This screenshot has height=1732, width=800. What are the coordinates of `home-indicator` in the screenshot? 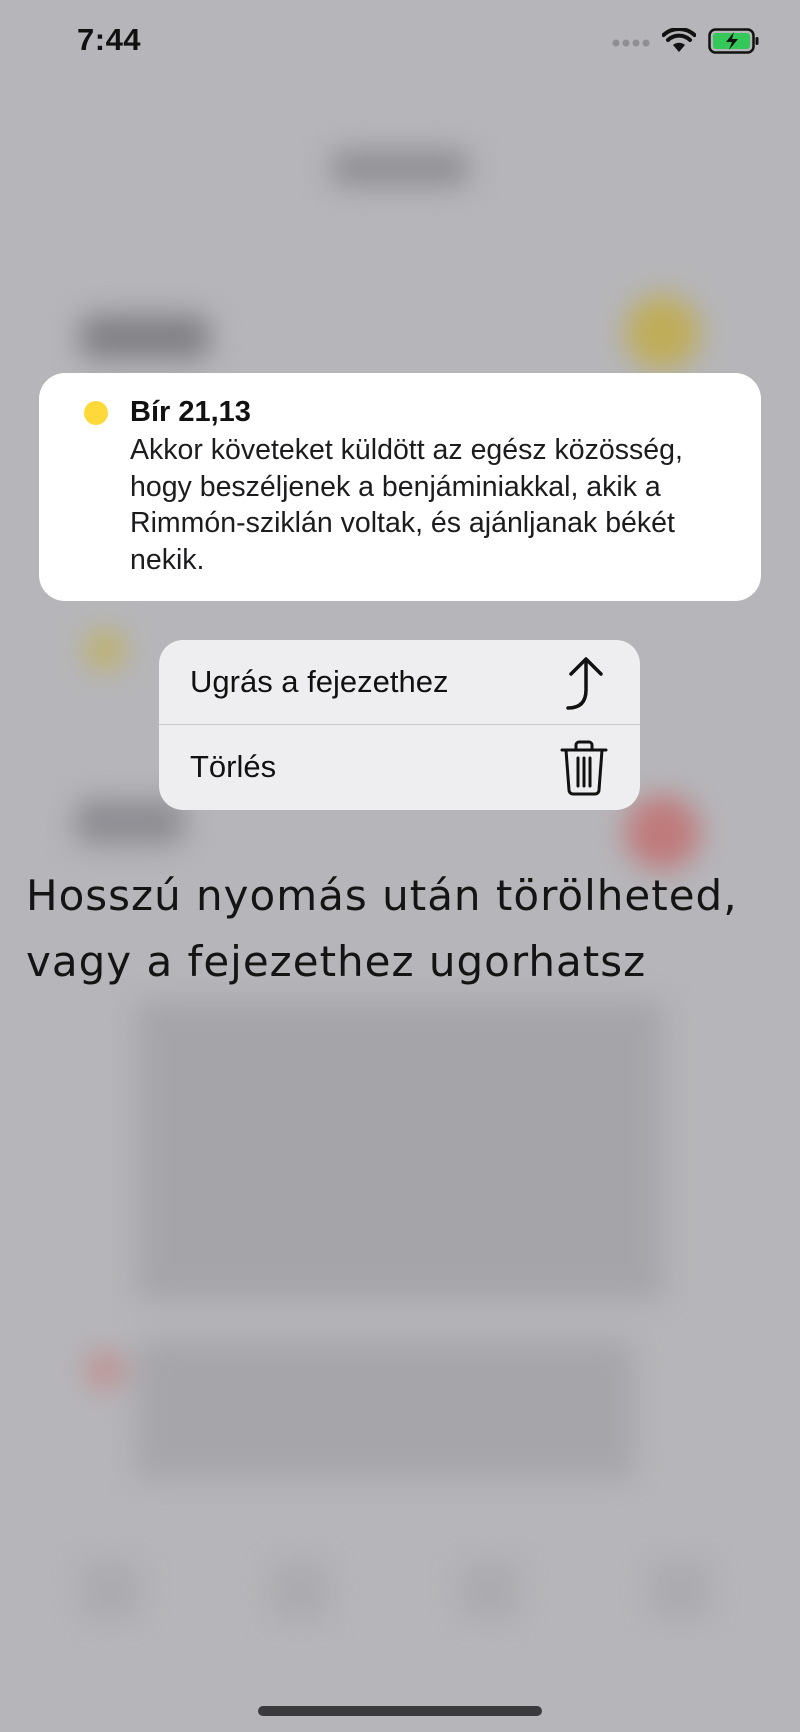 It's located at (400, 1711).